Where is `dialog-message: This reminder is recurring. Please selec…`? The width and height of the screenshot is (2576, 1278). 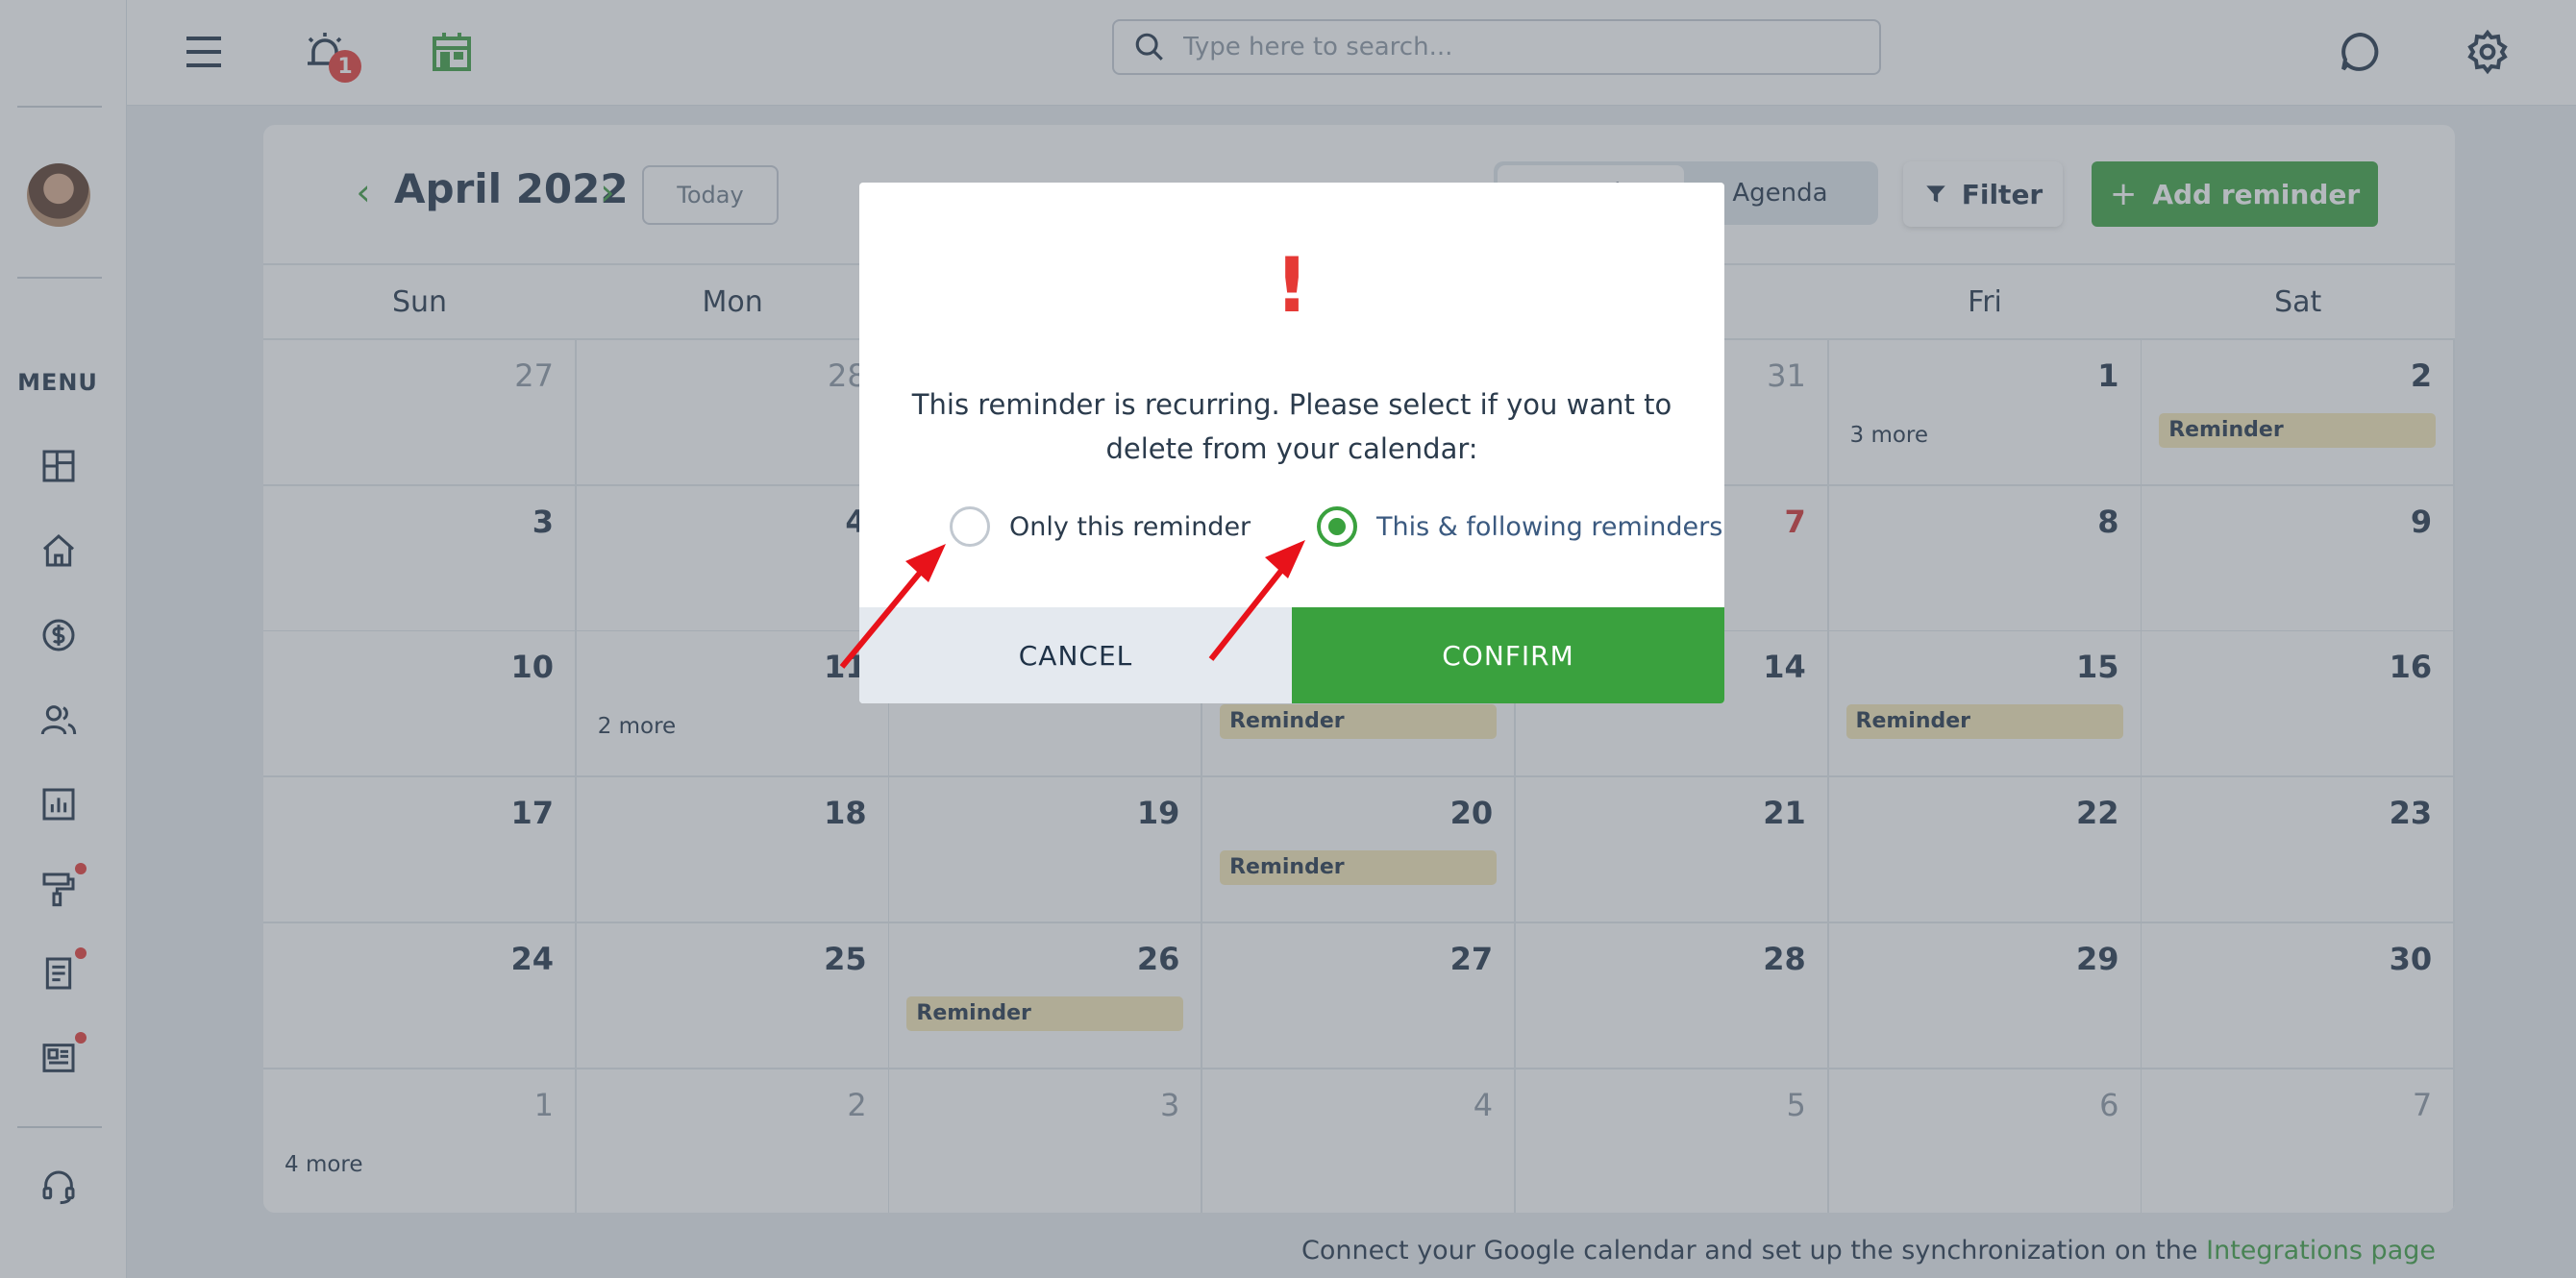 dialog-message: This reminder is recurring. Please selec… is located at coordinates (1291, 426).